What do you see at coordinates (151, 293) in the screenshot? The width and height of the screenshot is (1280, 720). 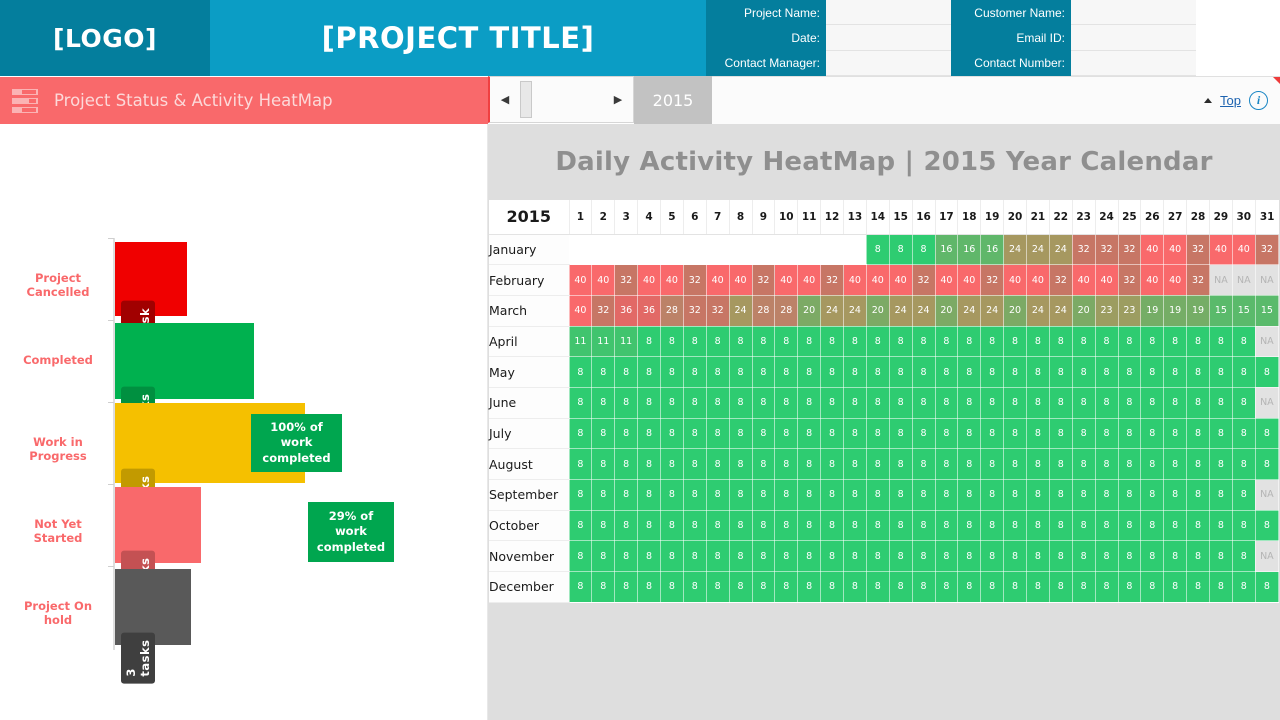 I see `chart-bar: 1 task` at bounding box center [151, 293].